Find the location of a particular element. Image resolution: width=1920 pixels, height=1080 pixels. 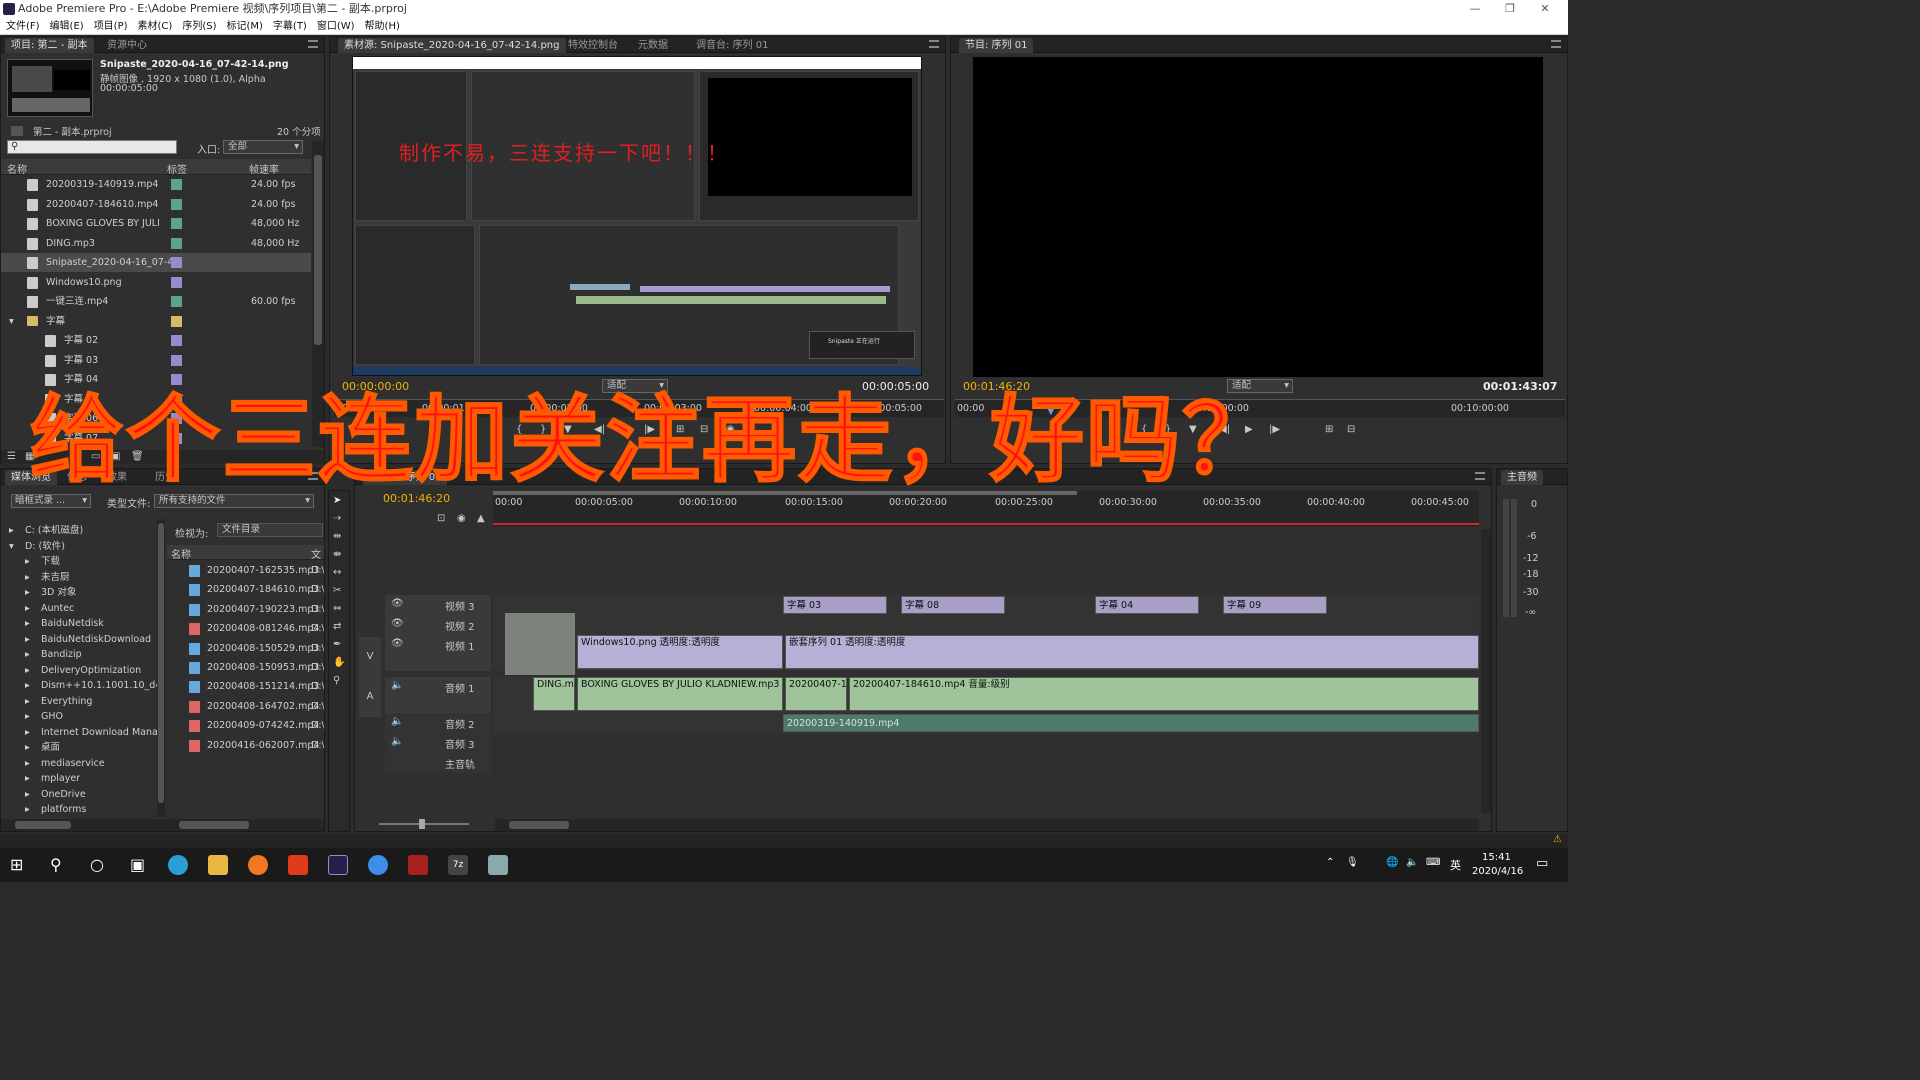

premiere-taskbar-icon is located at coordinates (338, 865).